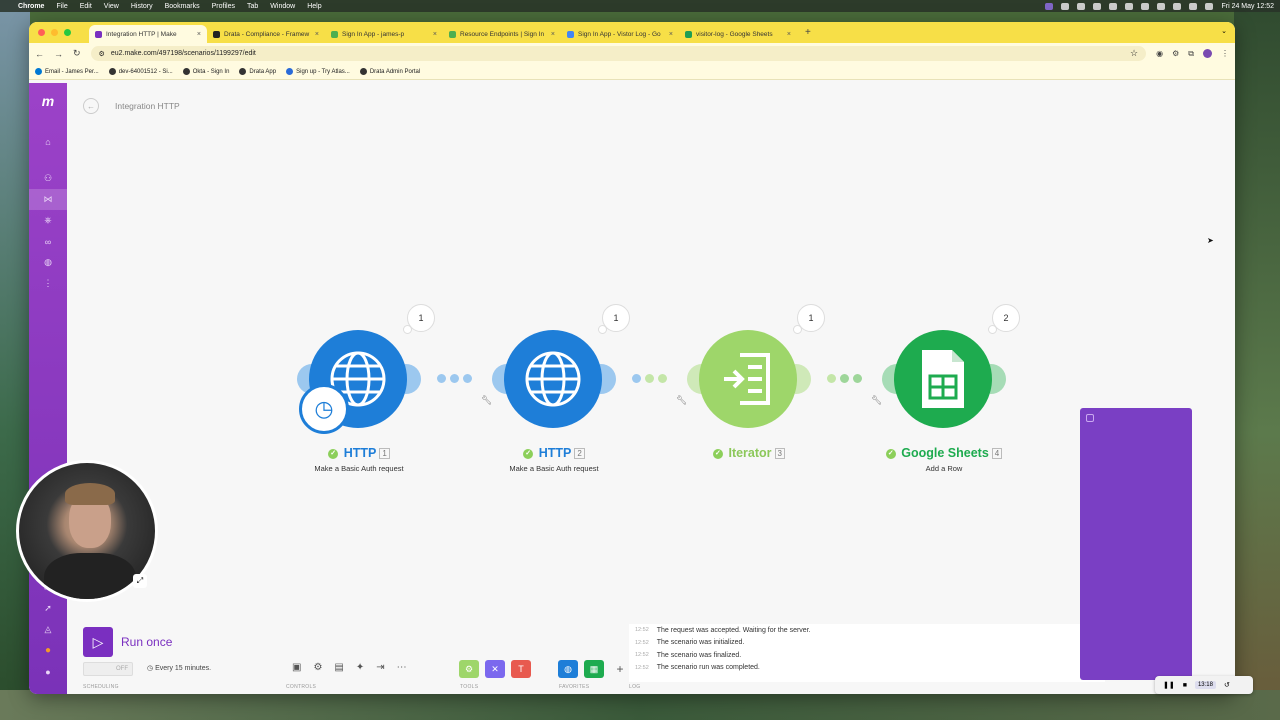 The image size is (1280, 720). I want to click on help-icon: ●, so click(48, 650).